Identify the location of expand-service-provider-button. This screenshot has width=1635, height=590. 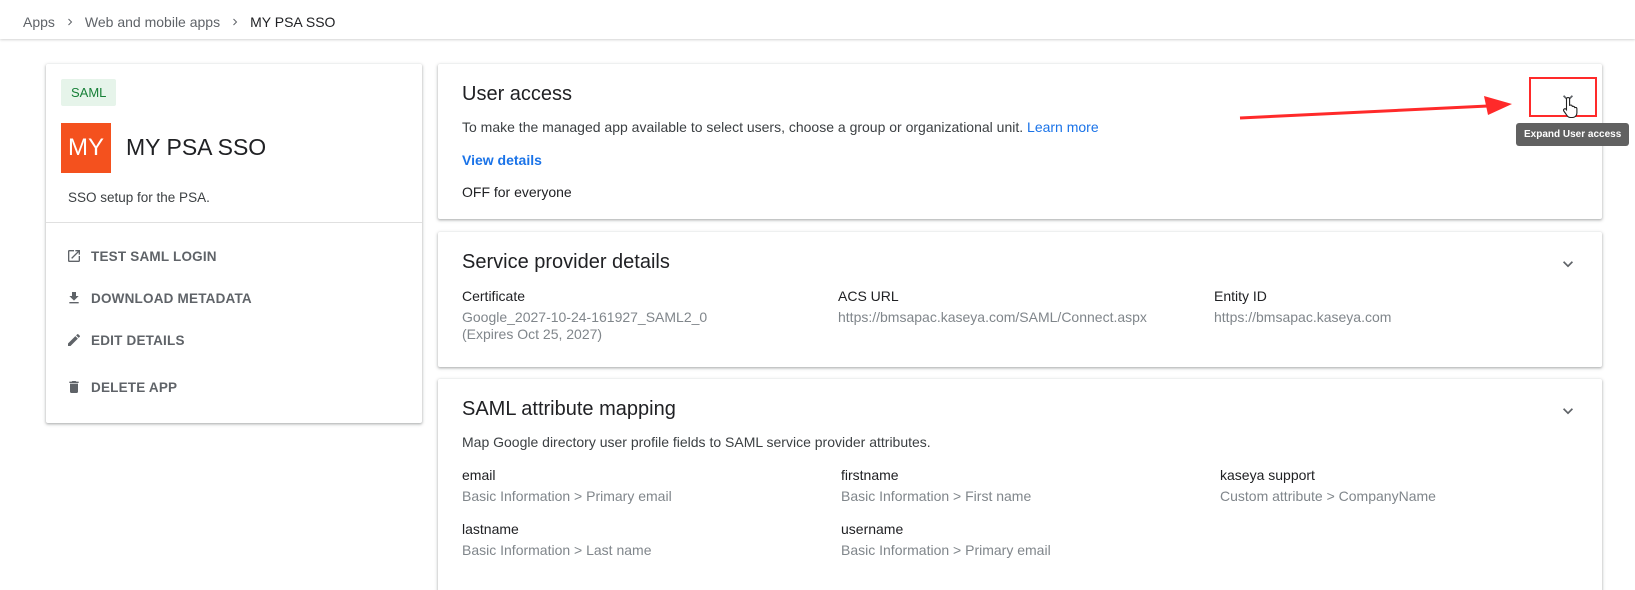
(1568, 264).